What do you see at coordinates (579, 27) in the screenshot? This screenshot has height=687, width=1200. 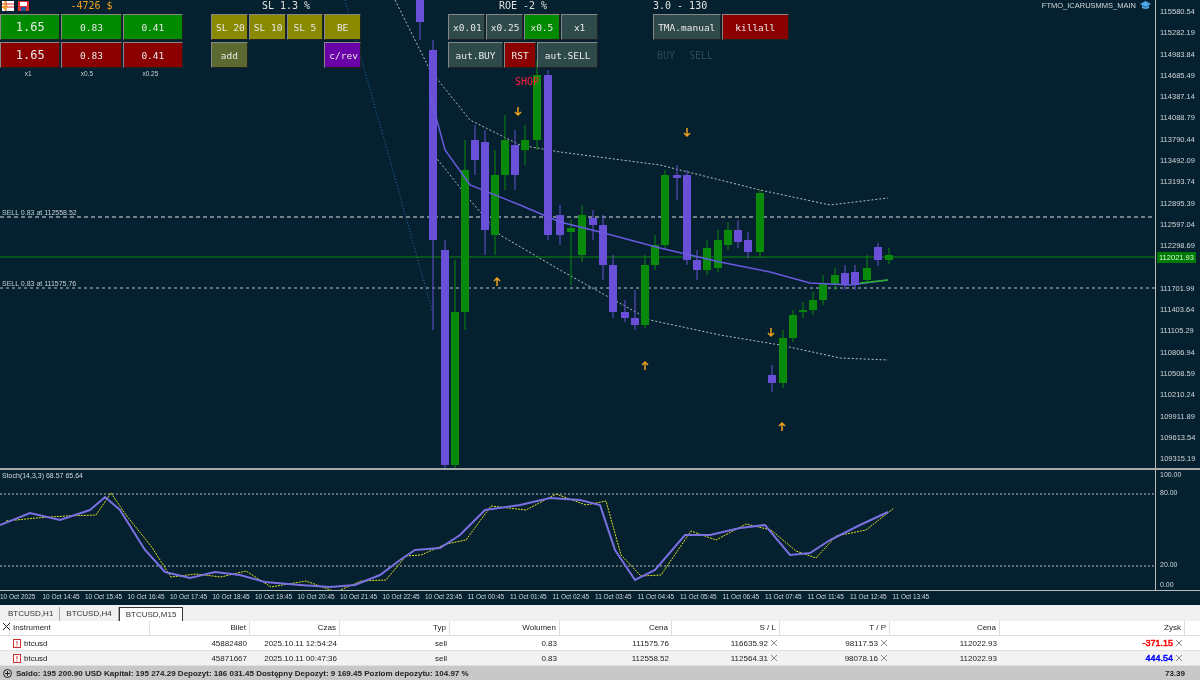 I see `panel-button: x1` at bounding box center [579, 27].